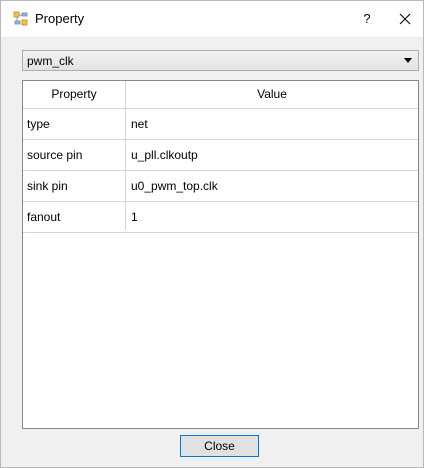 Image resolution: width=424 pixels, height=468 pixels. What do you see at coordinates (408, 60) in the screenshot?
I see `chevron-down-icon` at bounding box center [408, 60].